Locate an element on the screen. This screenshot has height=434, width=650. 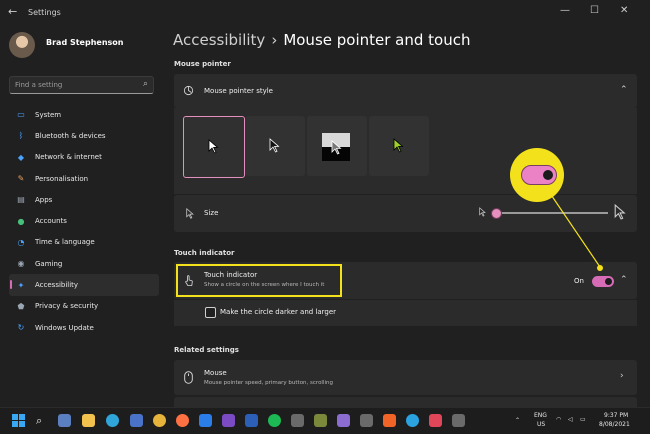
todo-icon is located at coordinates (205, 420).